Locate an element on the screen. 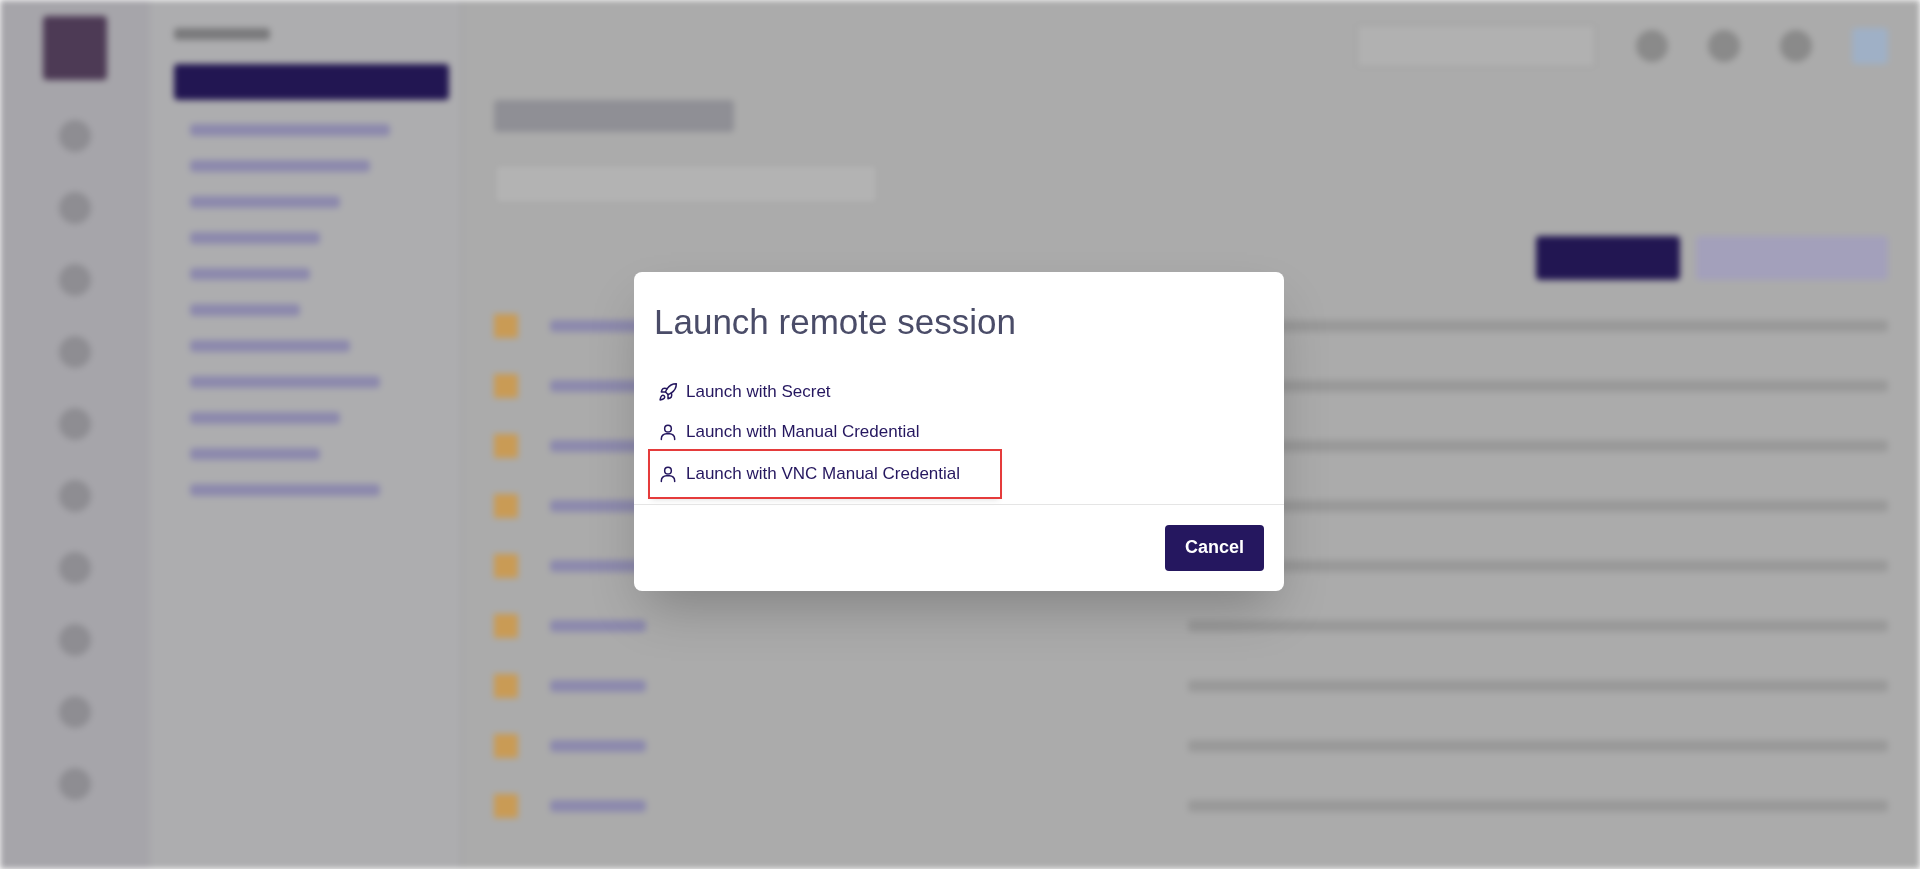 The width and height of the screenshot is (1920, 869). launch-option: Launch with Secret is located at coordinates (760, 391).